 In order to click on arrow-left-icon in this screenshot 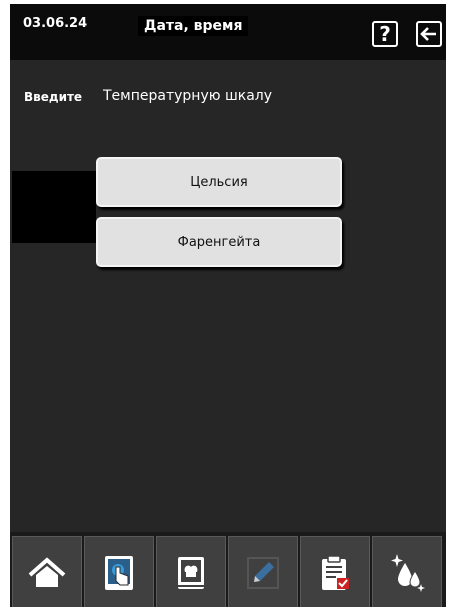, I will do `click(428, 34)`.